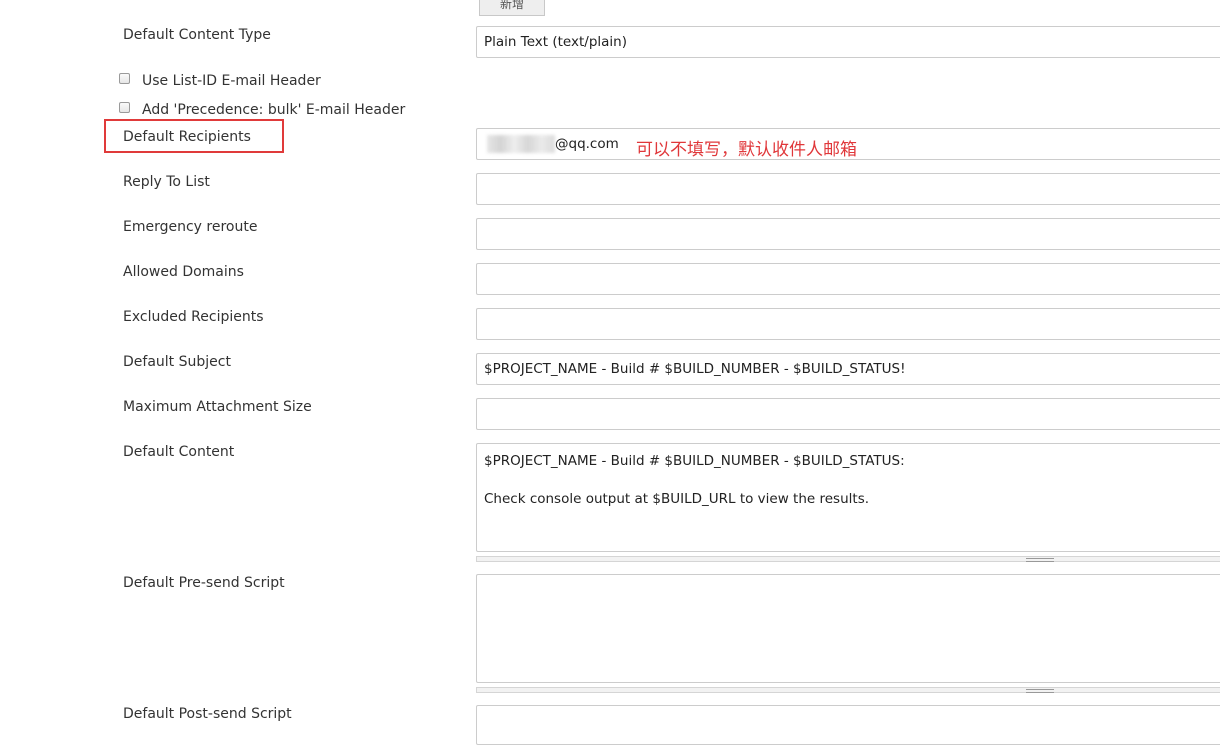 The image size is (1220, 745). I want to click on presend-script-label: Default Pre-send Script, so click(204, 583).